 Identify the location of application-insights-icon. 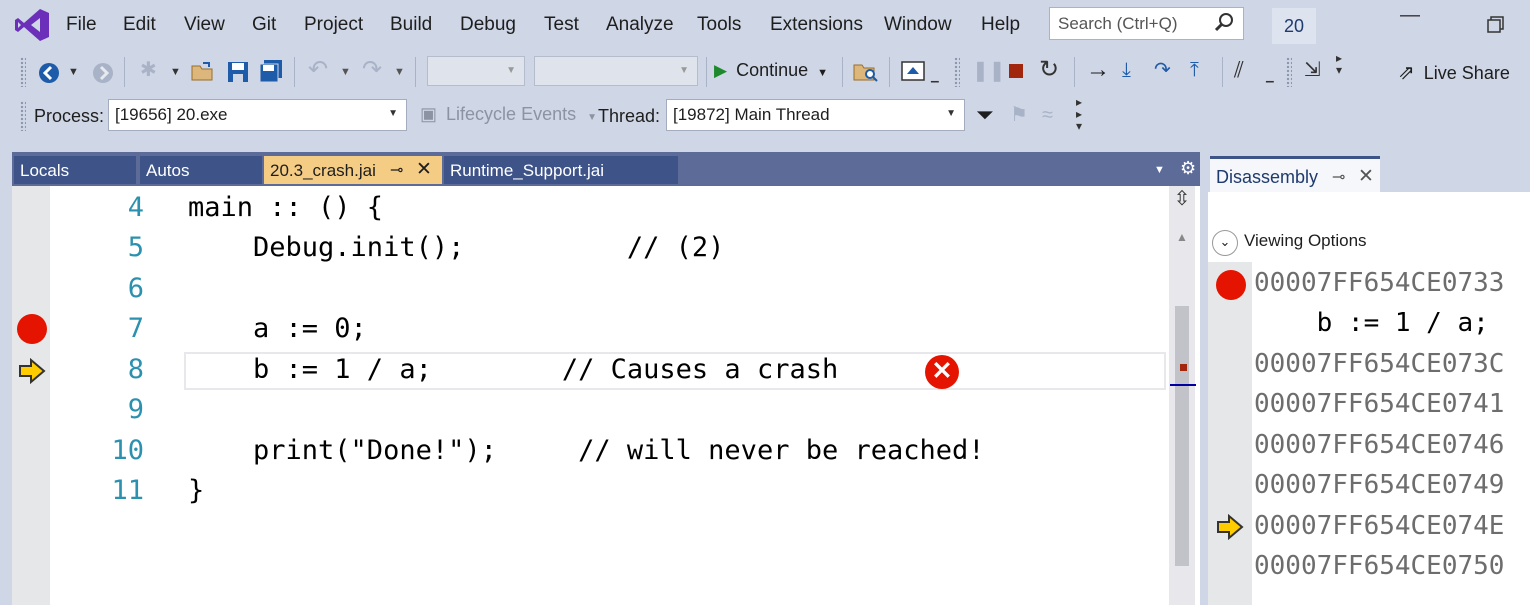
(913, 71).